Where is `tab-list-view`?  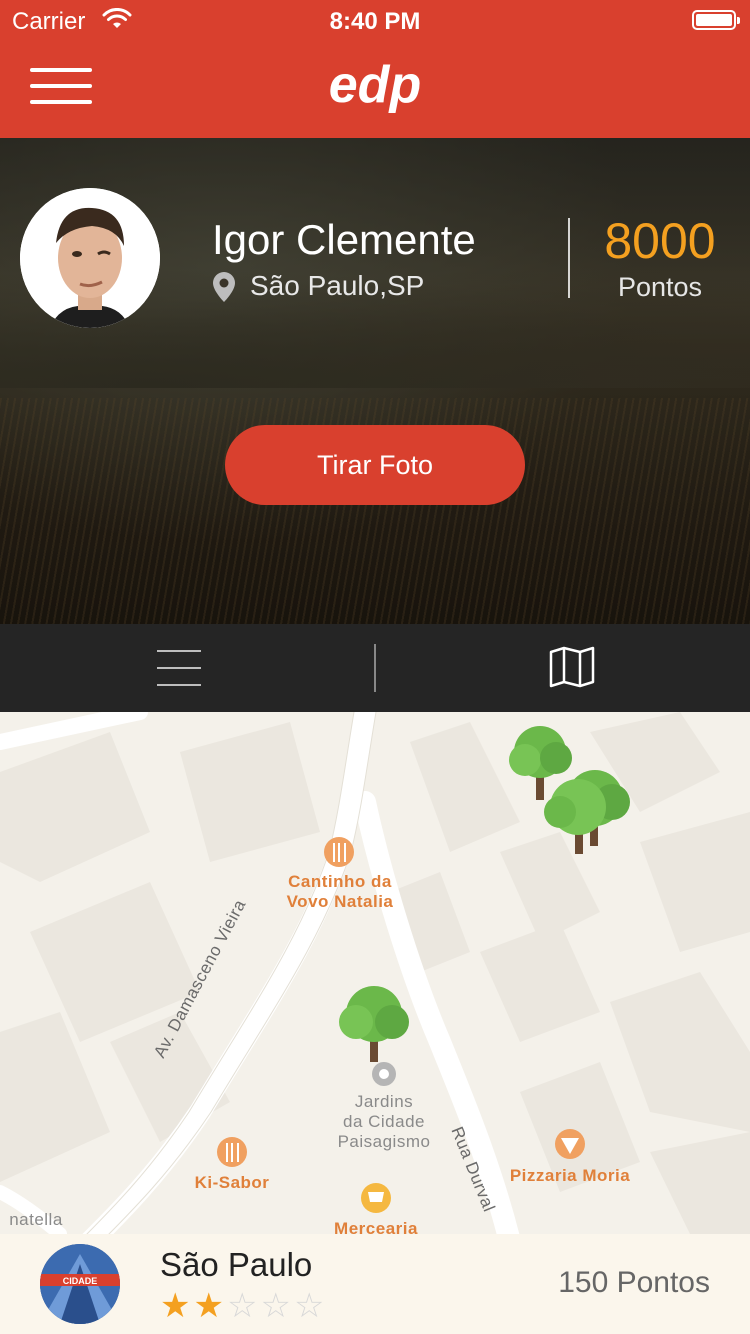 tab-list-view is located at coordinates (187, 668).